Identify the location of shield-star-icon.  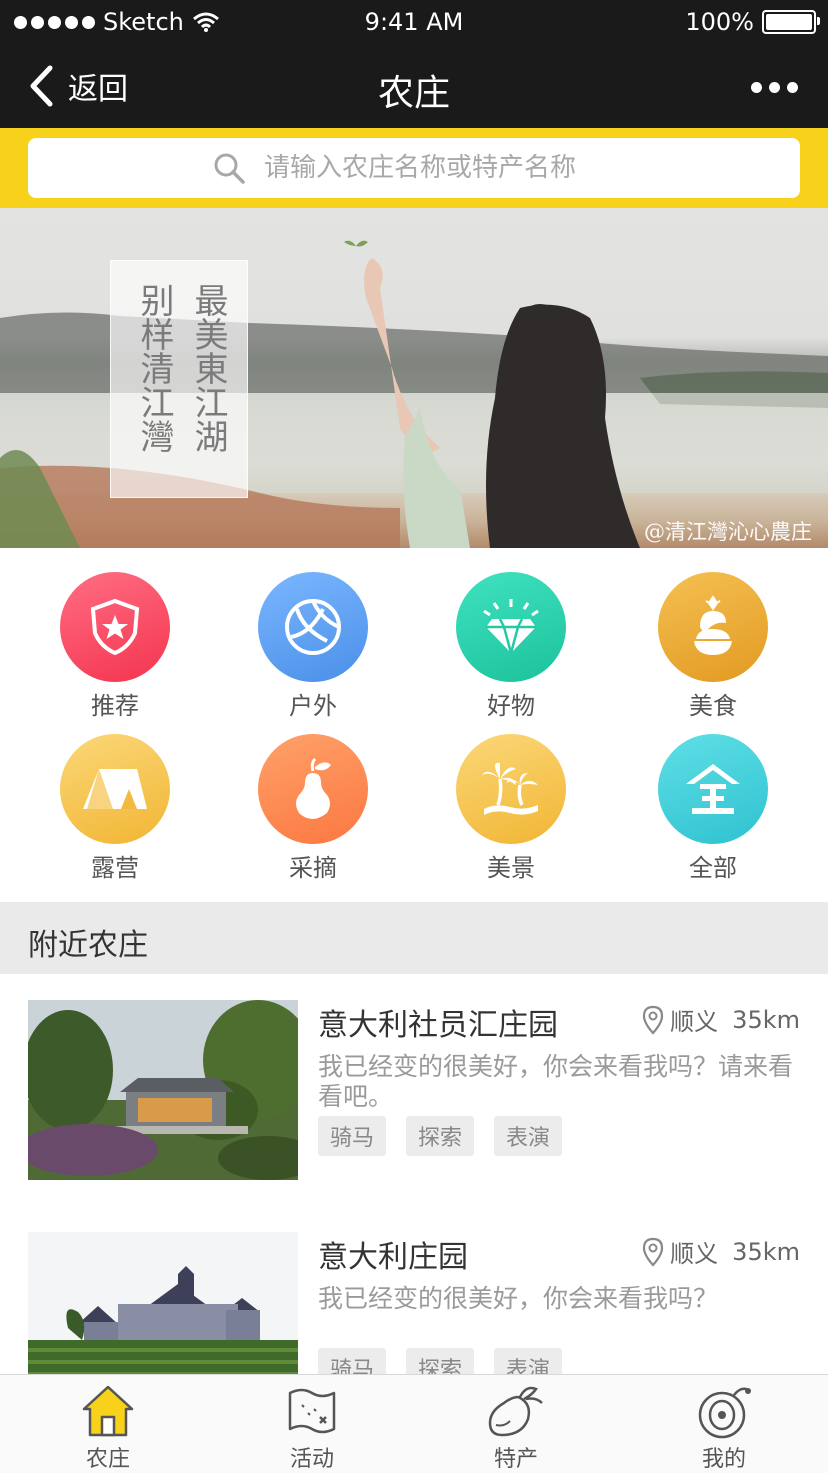
(115, 627).